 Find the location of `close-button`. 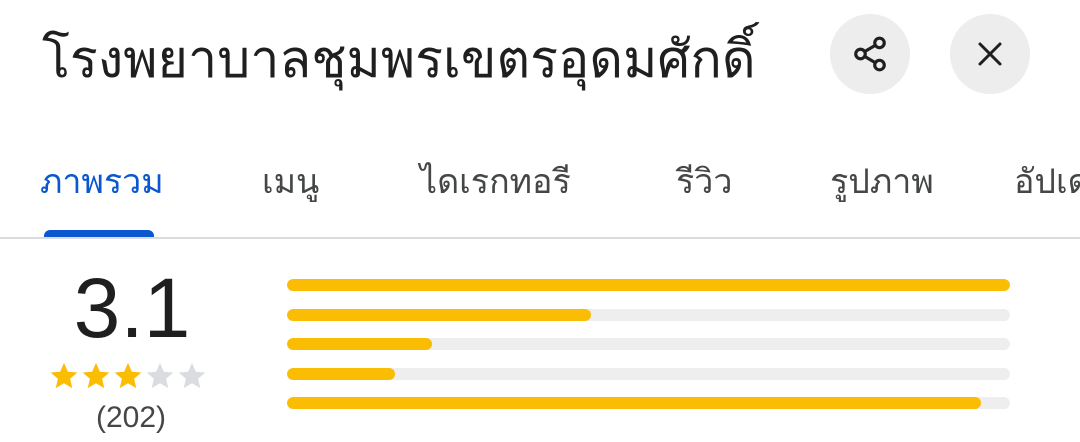

close-button is located at coordinates (990, 54).